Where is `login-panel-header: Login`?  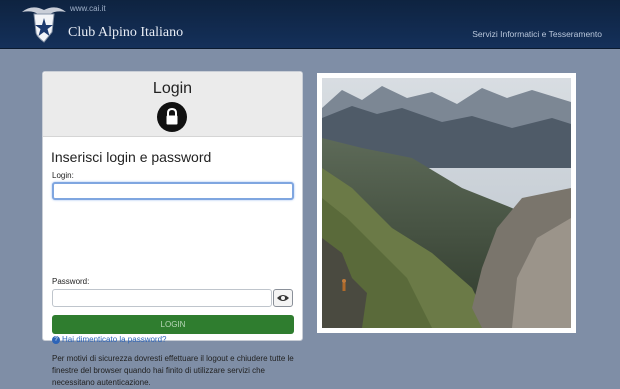 login-panel-header: Login is located at coordinates (172, 104).